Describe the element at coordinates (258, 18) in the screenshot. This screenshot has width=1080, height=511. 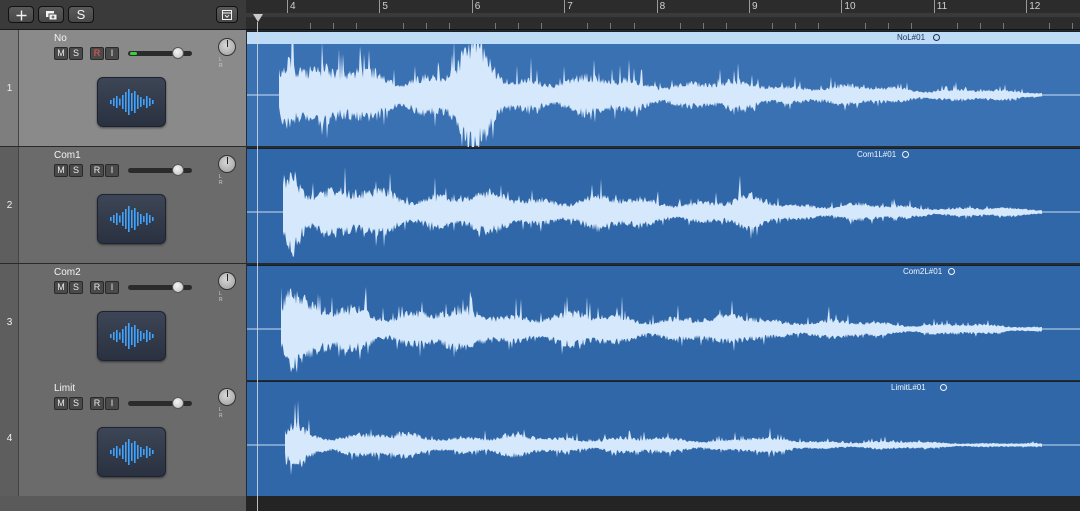
I see `playhead-handle` at that location.